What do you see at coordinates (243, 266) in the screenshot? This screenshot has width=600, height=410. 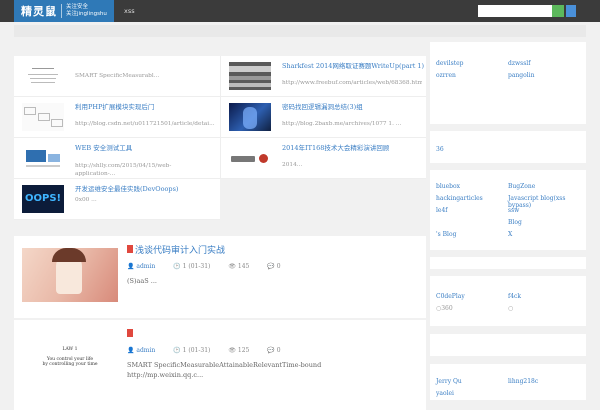 I see `views-count: 145` at bounding box center [243, 266].